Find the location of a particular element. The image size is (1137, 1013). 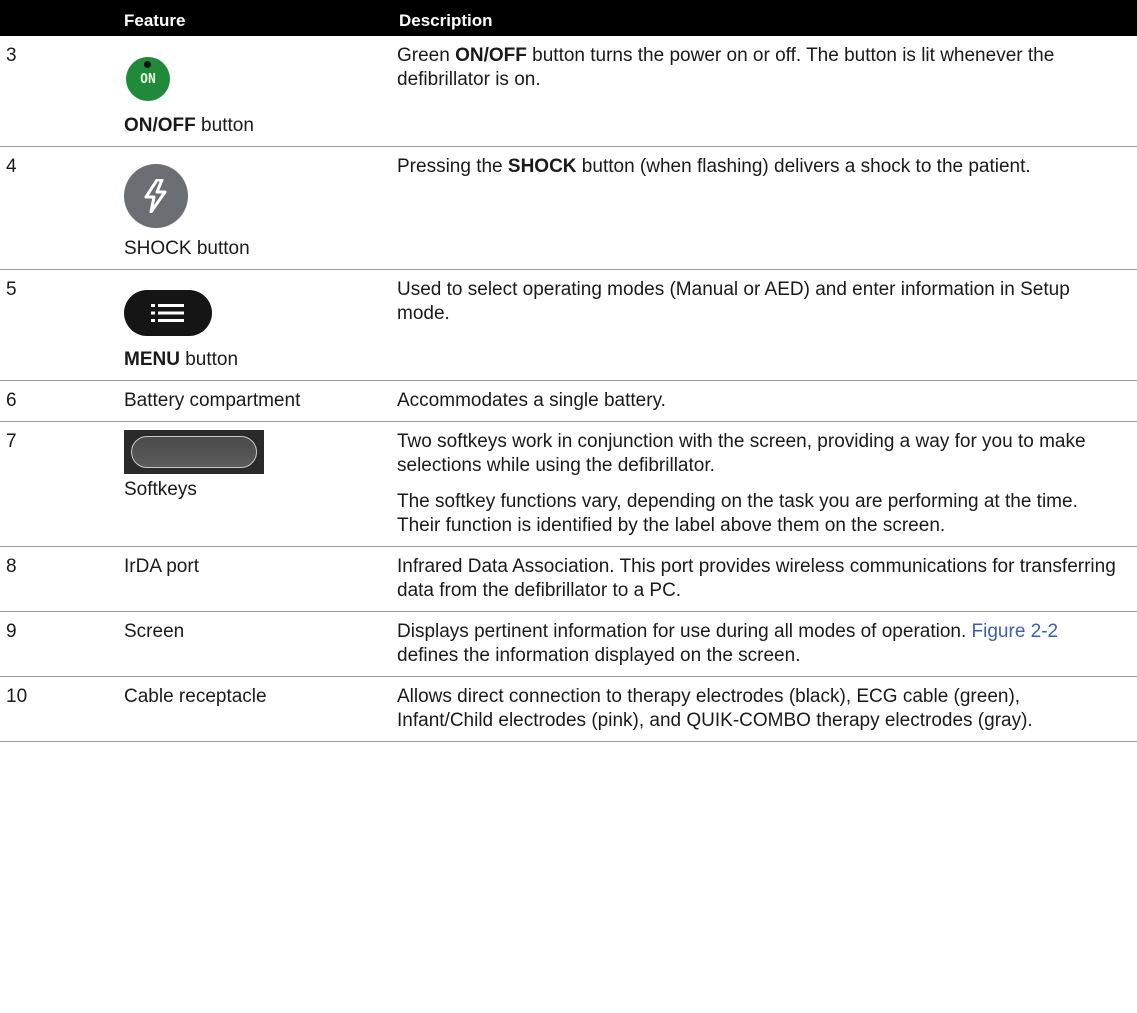

on-label: ON is located at coordinates (148, 79).